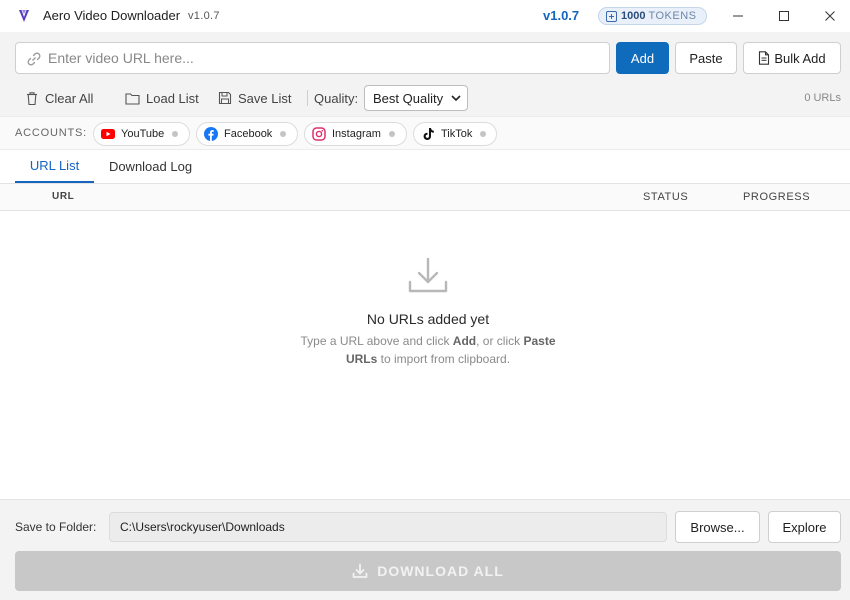 This screenshot has width=850, height=600. Describe the element at coordinates (561, 15) in the screenshot. I see `app-version-badge: v1.0.7` at that location.